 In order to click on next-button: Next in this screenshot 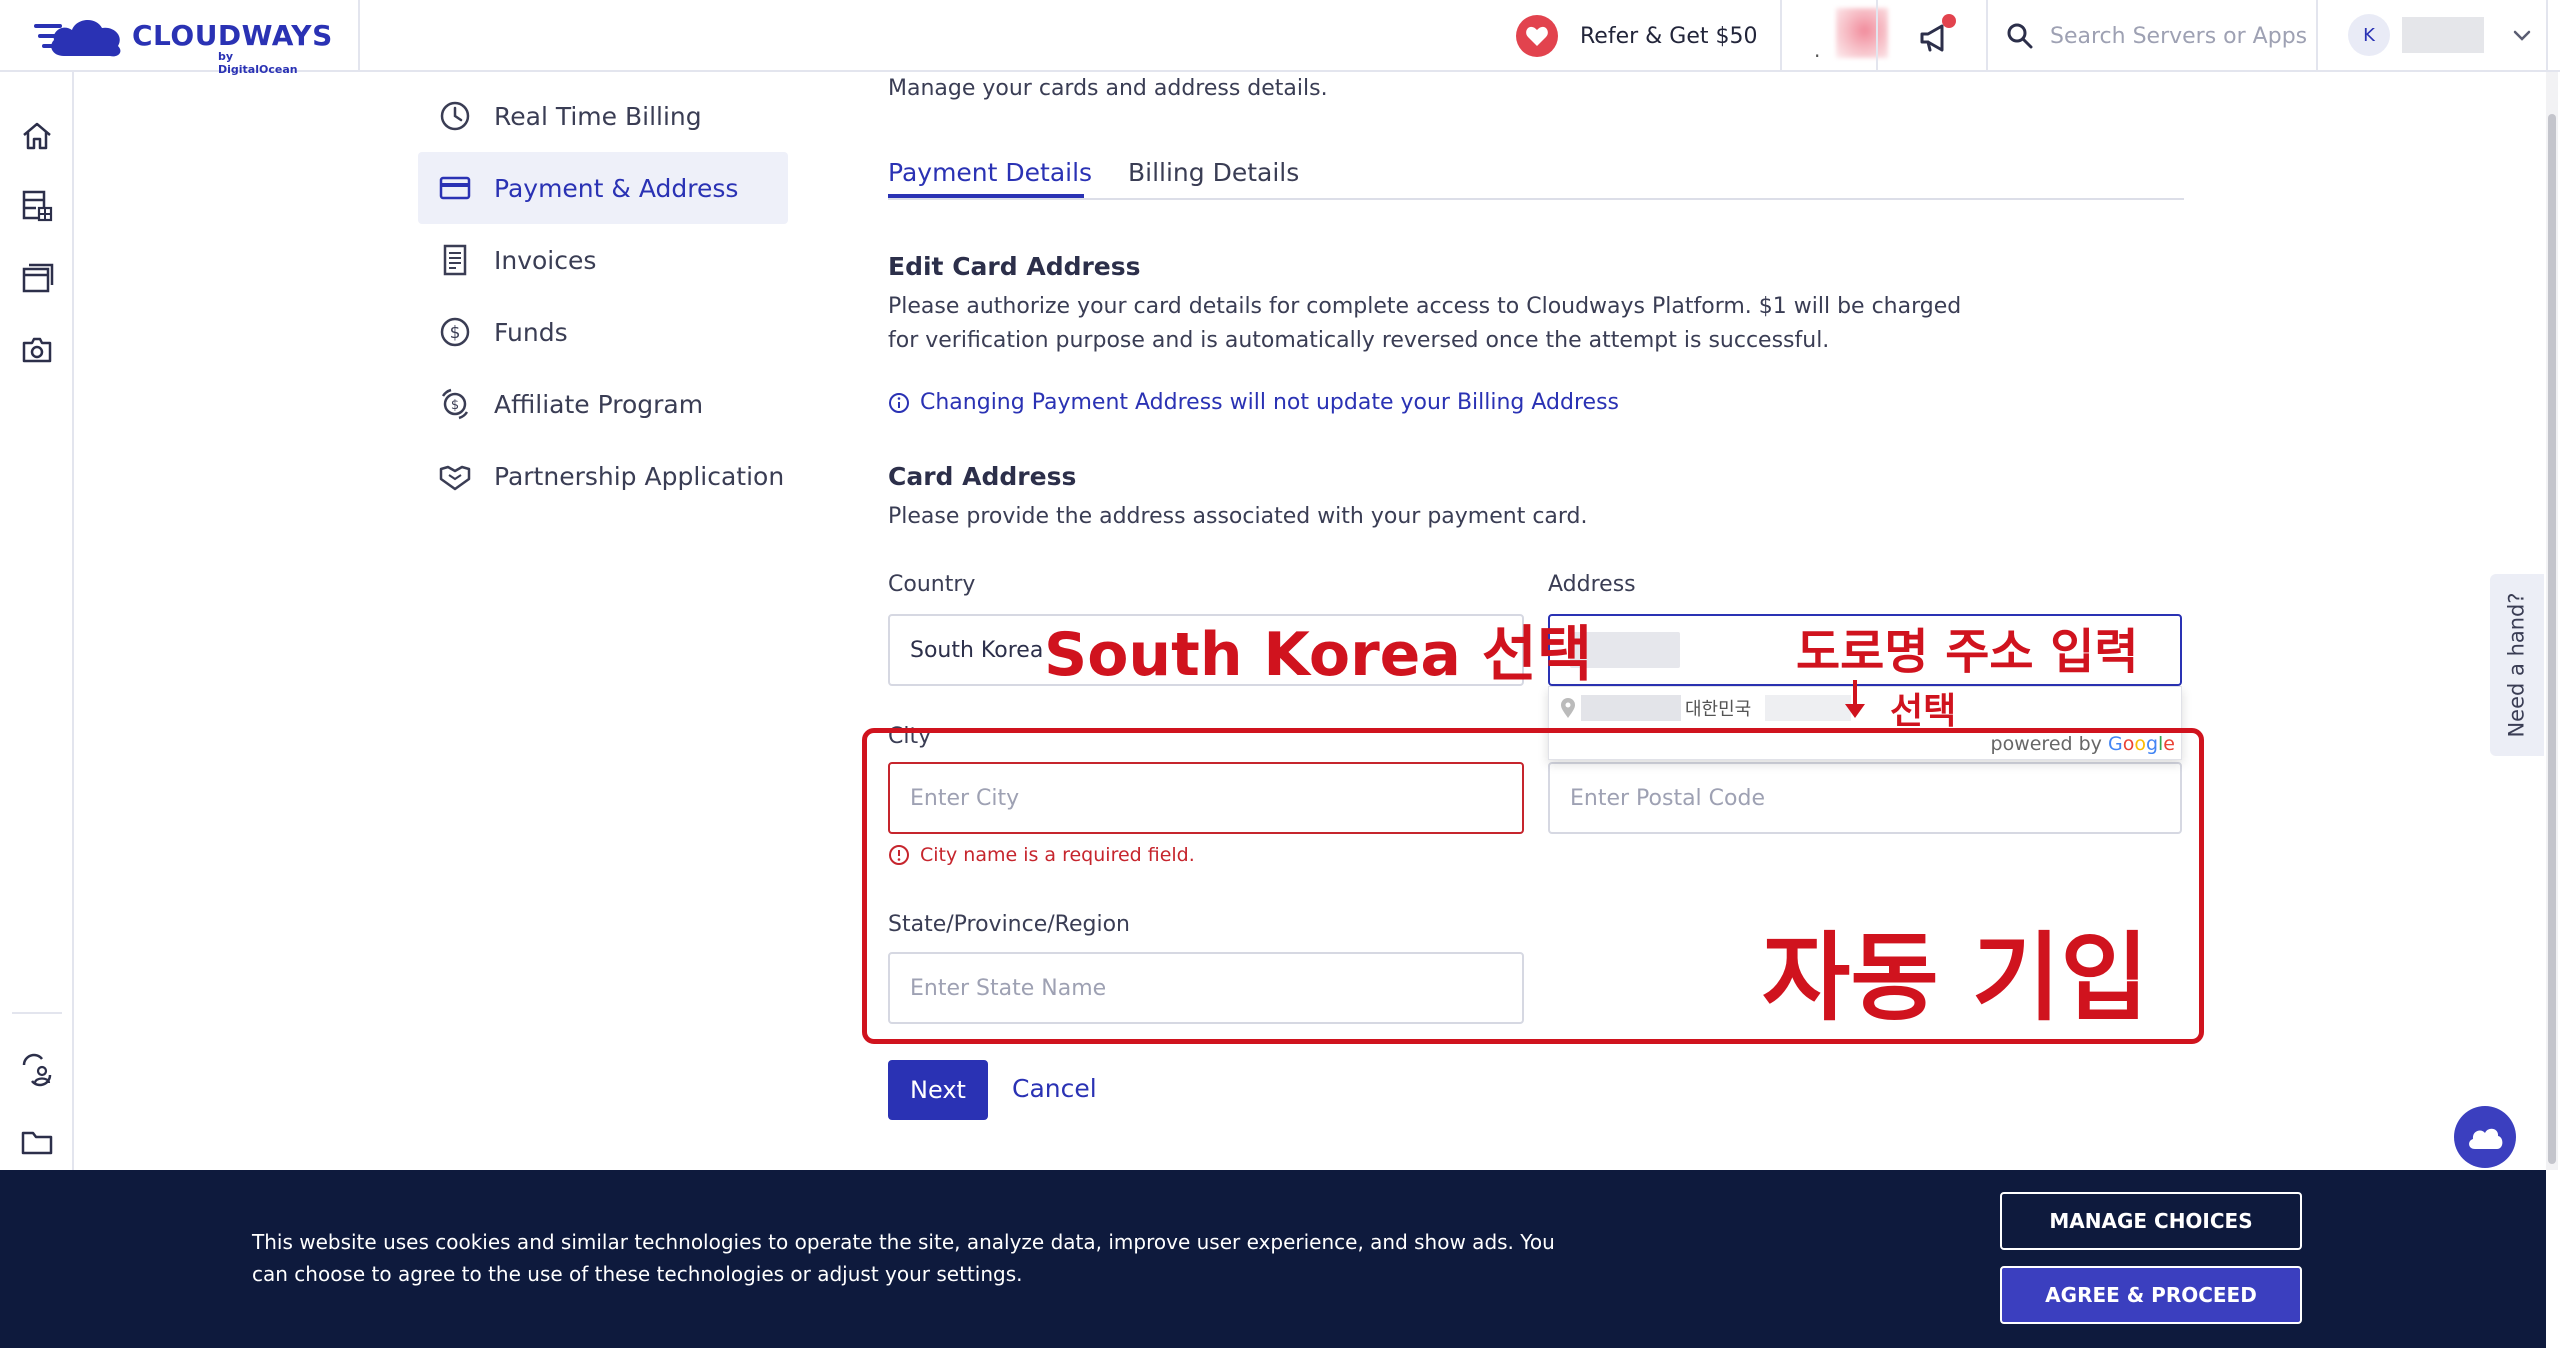, I will do `click(938, 1090)`.